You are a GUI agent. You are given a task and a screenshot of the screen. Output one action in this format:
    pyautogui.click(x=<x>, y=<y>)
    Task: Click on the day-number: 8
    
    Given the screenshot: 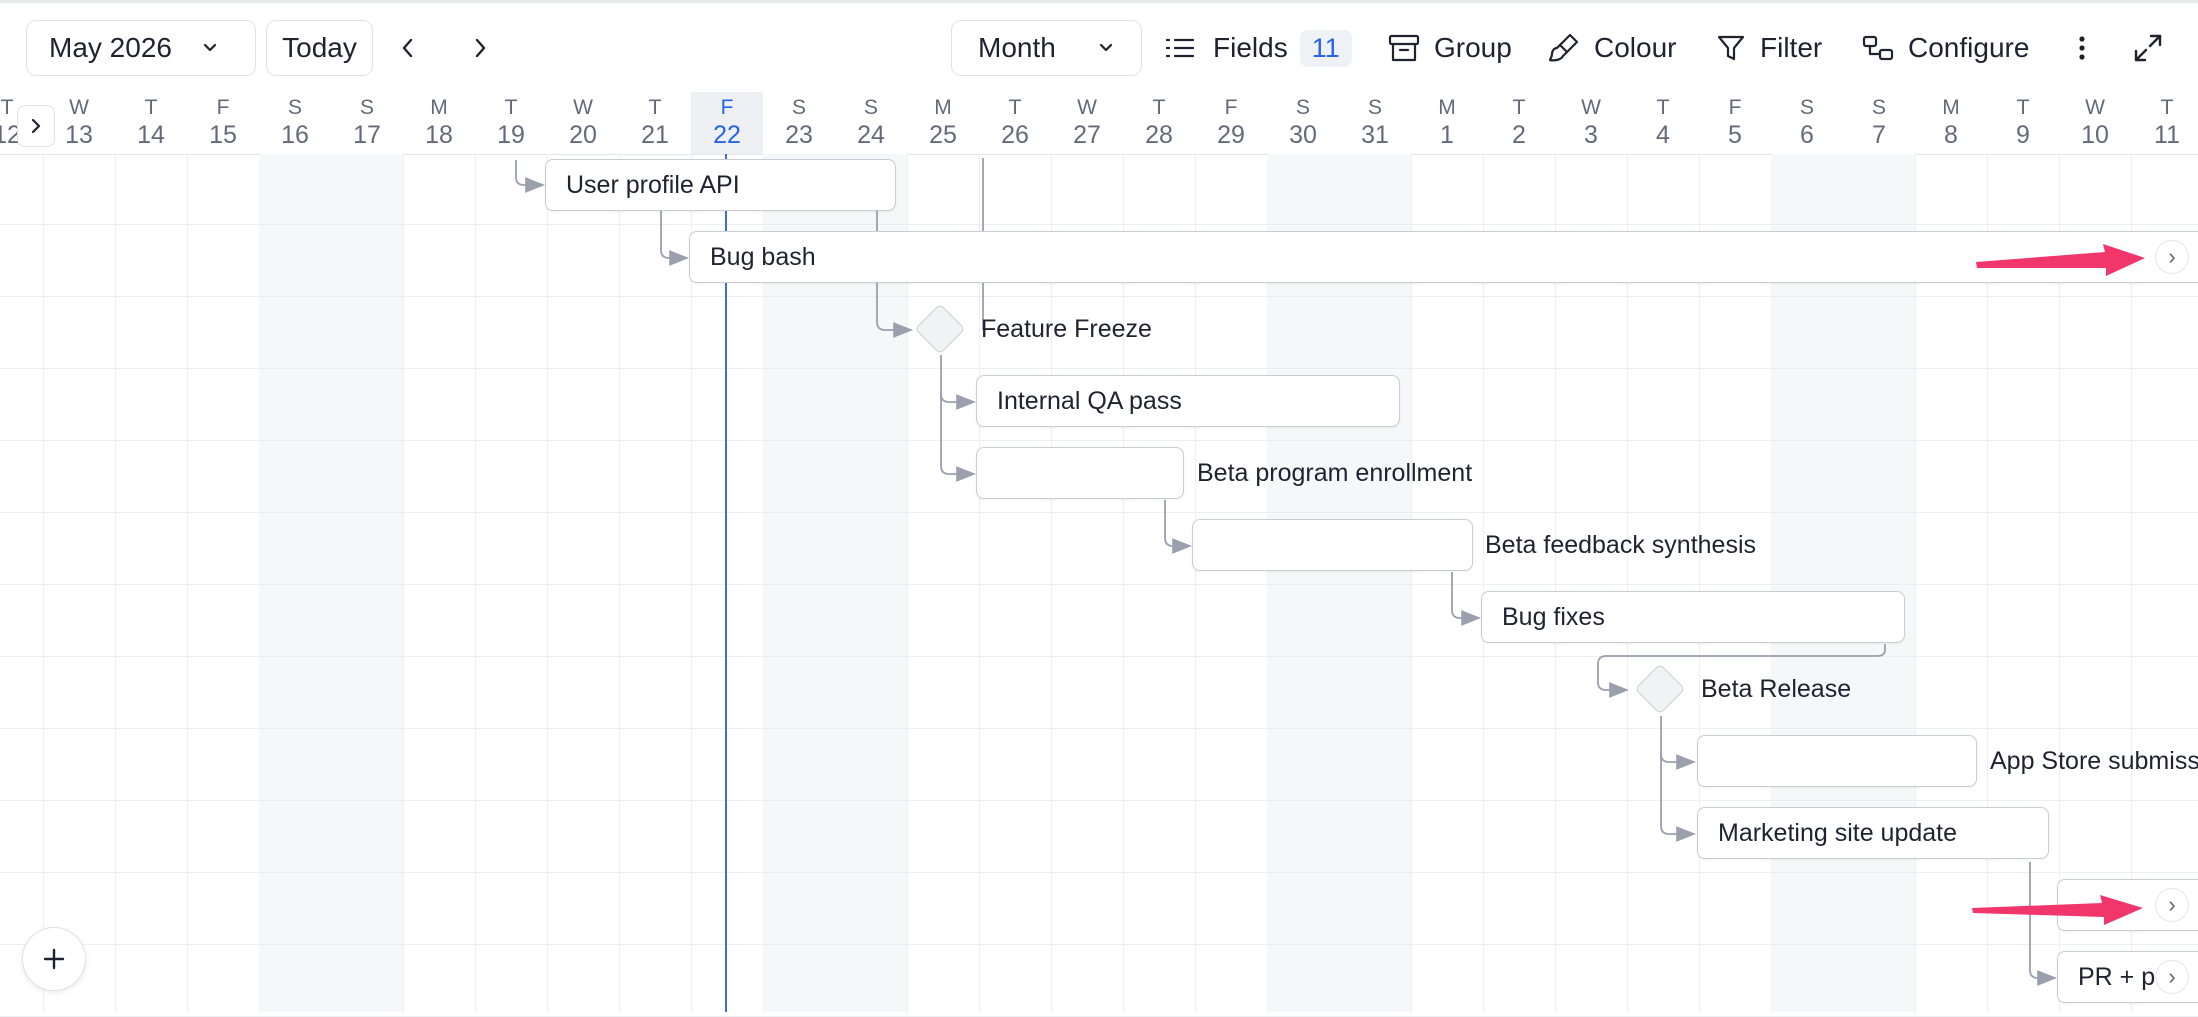 What is the action you would take?
    pyautogui.click(x=1951, y=135)
    